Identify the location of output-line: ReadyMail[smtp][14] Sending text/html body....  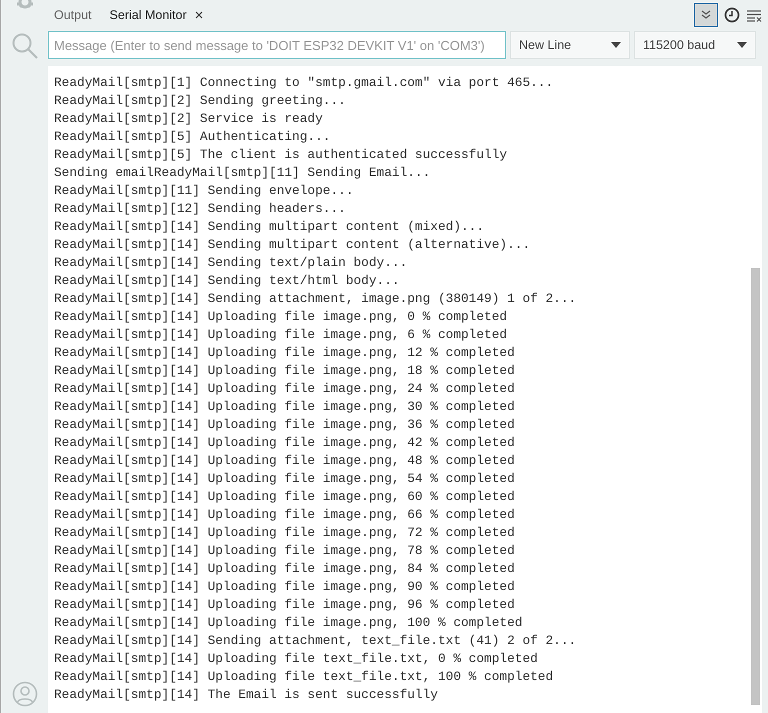
(227, 281).